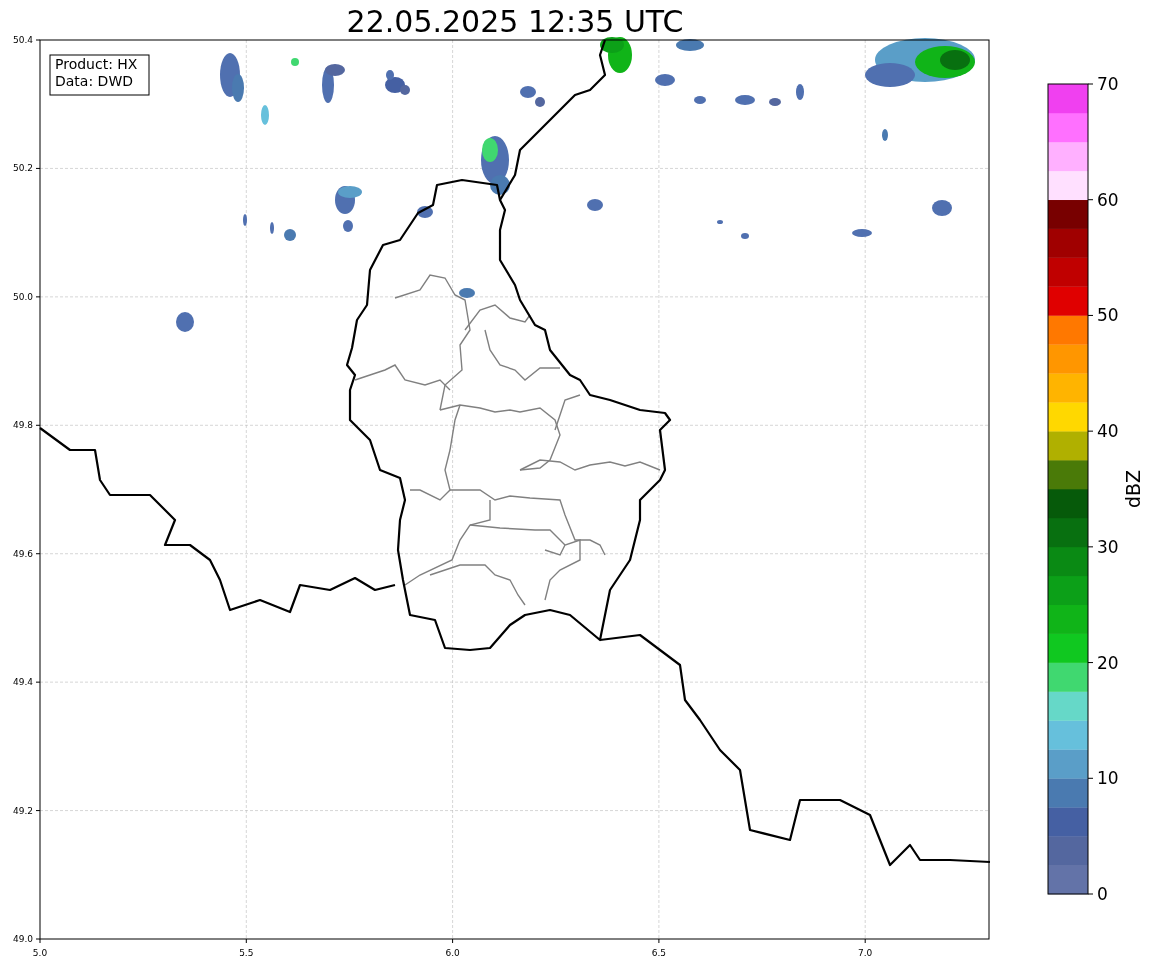 The image size is (1152, 968). I want to click on axis-tick-label: 49.0, so click(22, 939).